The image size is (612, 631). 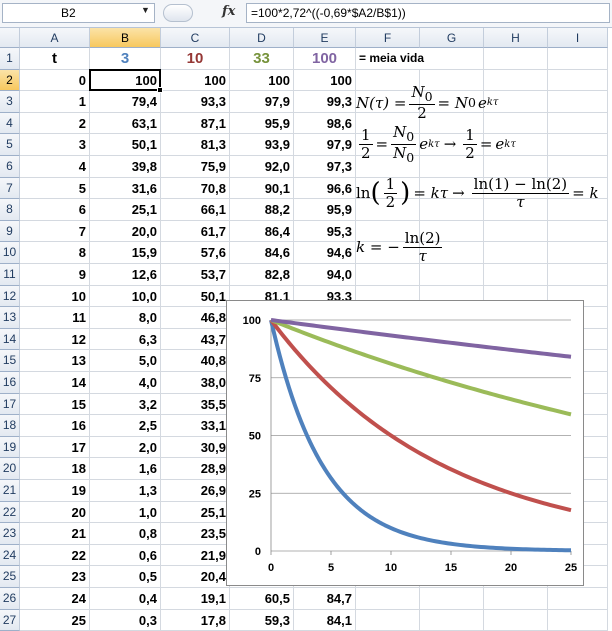 I want to click on cell-d8: 88,2, so click(x=262, y=210).